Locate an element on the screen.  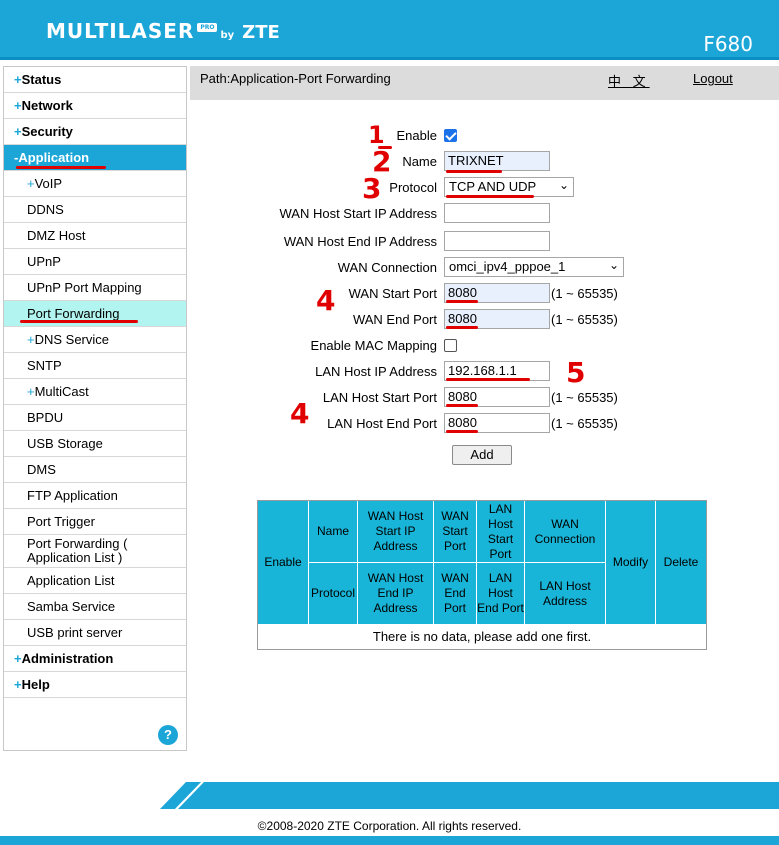
sidebar-item-port-forwarding-app-list: Port Forwarding ( Application List ) is located at coordinates (95, 551).